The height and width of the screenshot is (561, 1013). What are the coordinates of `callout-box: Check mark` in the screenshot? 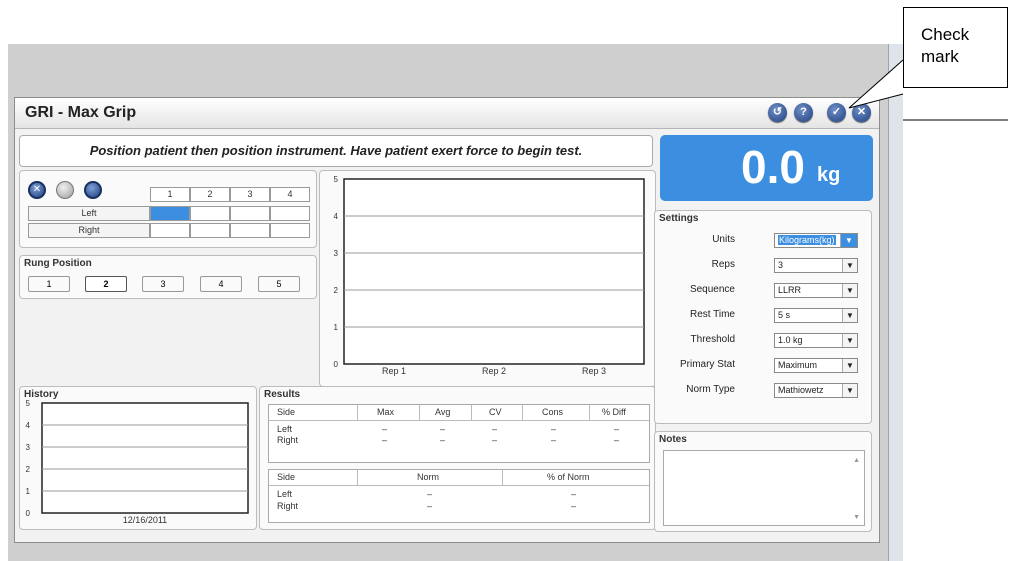 It's located at (955, 47).